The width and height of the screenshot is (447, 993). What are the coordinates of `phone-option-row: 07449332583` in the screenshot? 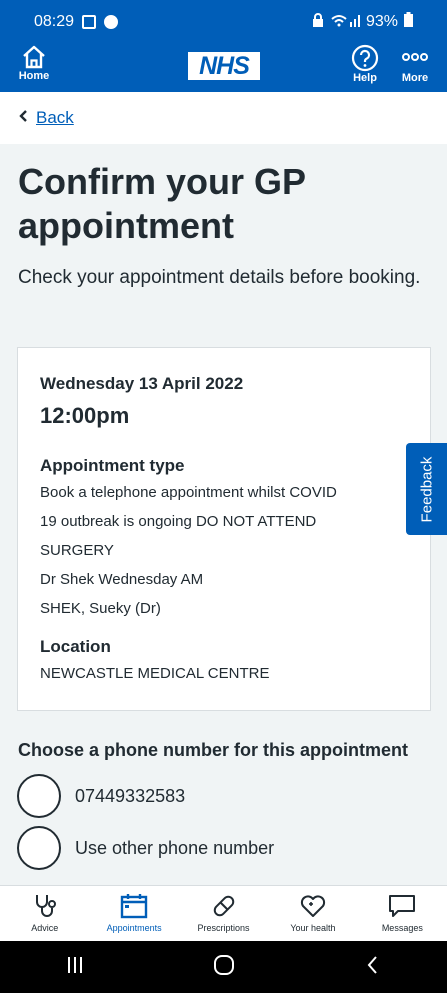 It's located at (101, 796).